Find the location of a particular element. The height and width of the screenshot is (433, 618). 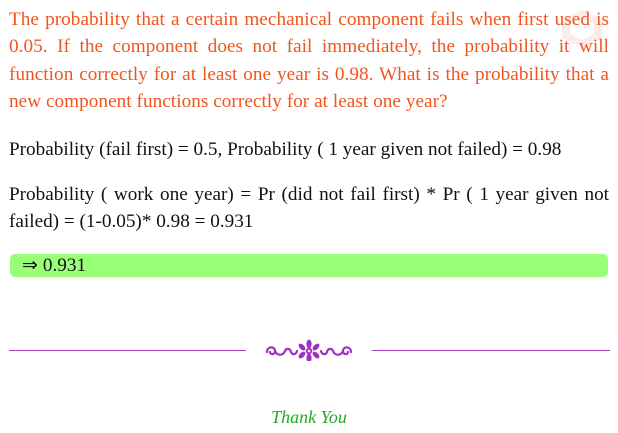

answer-box: ⇒ 0.931 is located at coordinates (309, 265).